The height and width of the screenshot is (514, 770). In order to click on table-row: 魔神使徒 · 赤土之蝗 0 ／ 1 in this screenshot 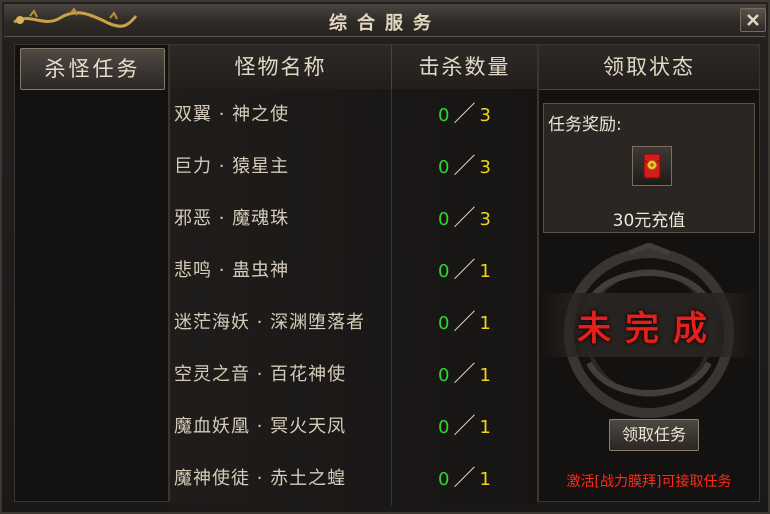, I will do `click(353, 479)`.